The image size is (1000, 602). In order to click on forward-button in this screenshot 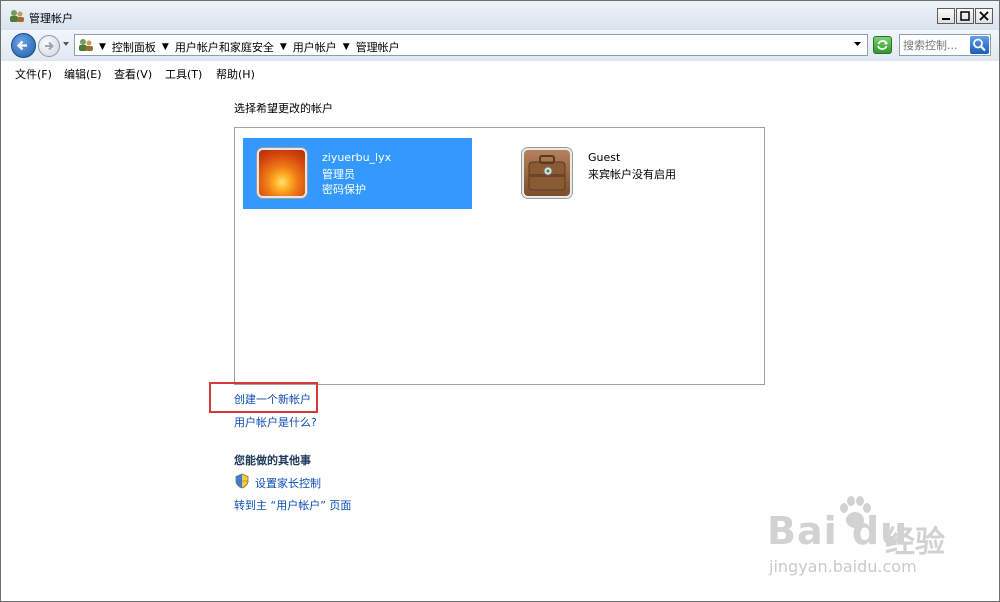, I will do `click(49, 46)`.